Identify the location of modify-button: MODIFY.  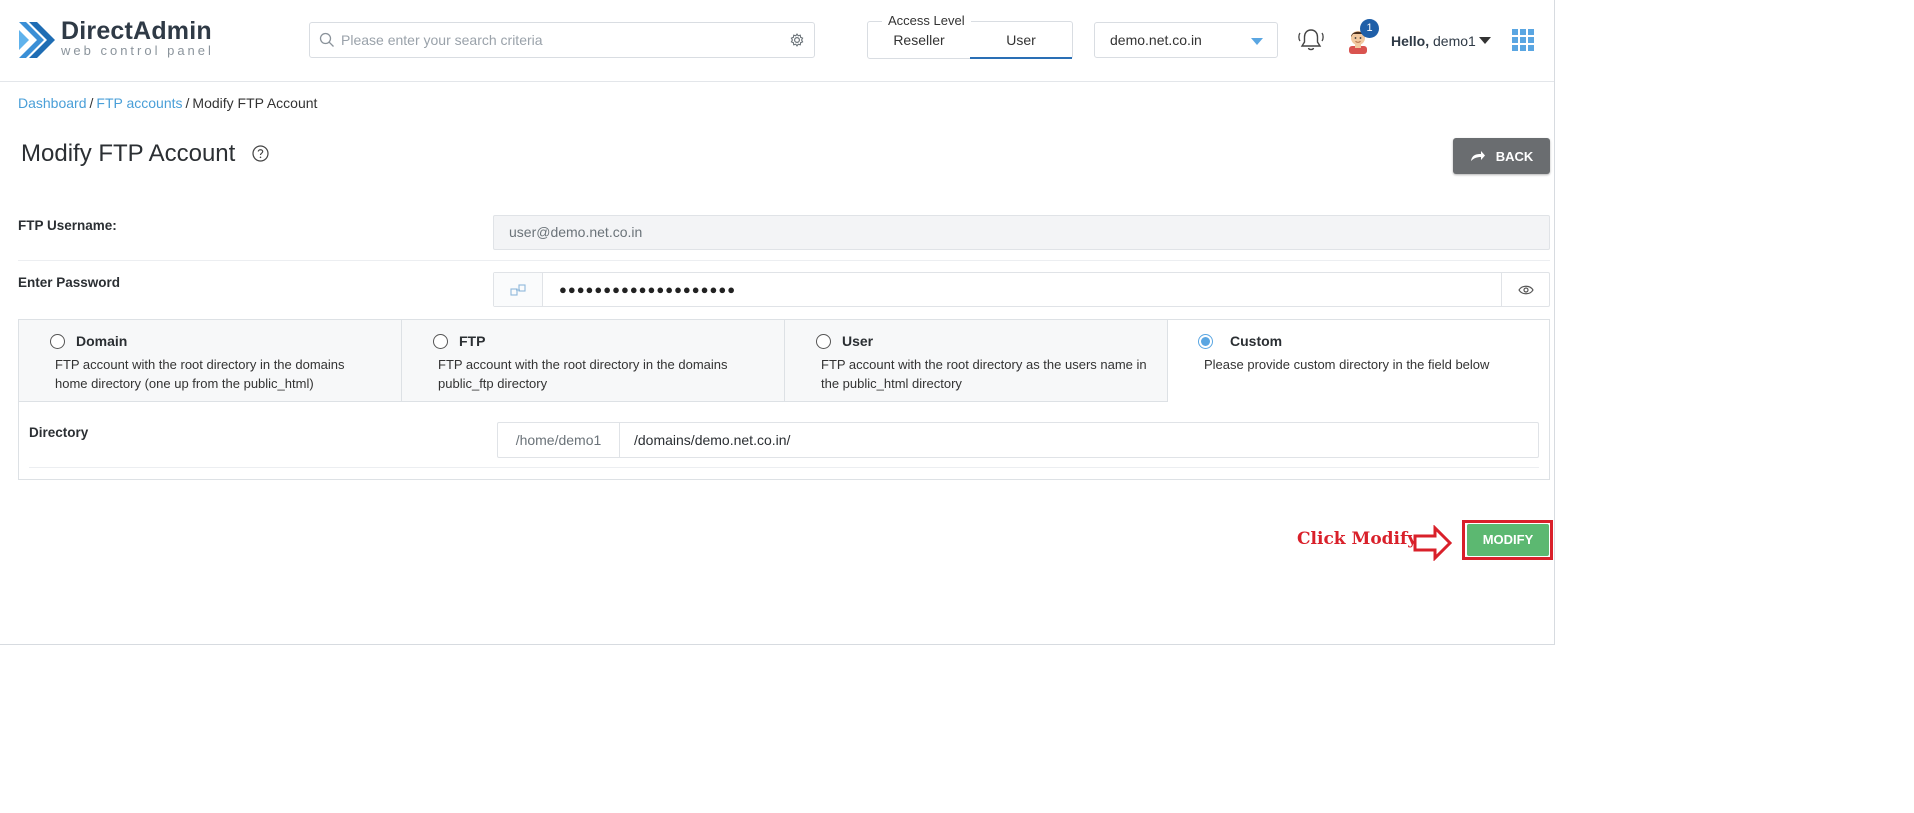
(1508, 540).